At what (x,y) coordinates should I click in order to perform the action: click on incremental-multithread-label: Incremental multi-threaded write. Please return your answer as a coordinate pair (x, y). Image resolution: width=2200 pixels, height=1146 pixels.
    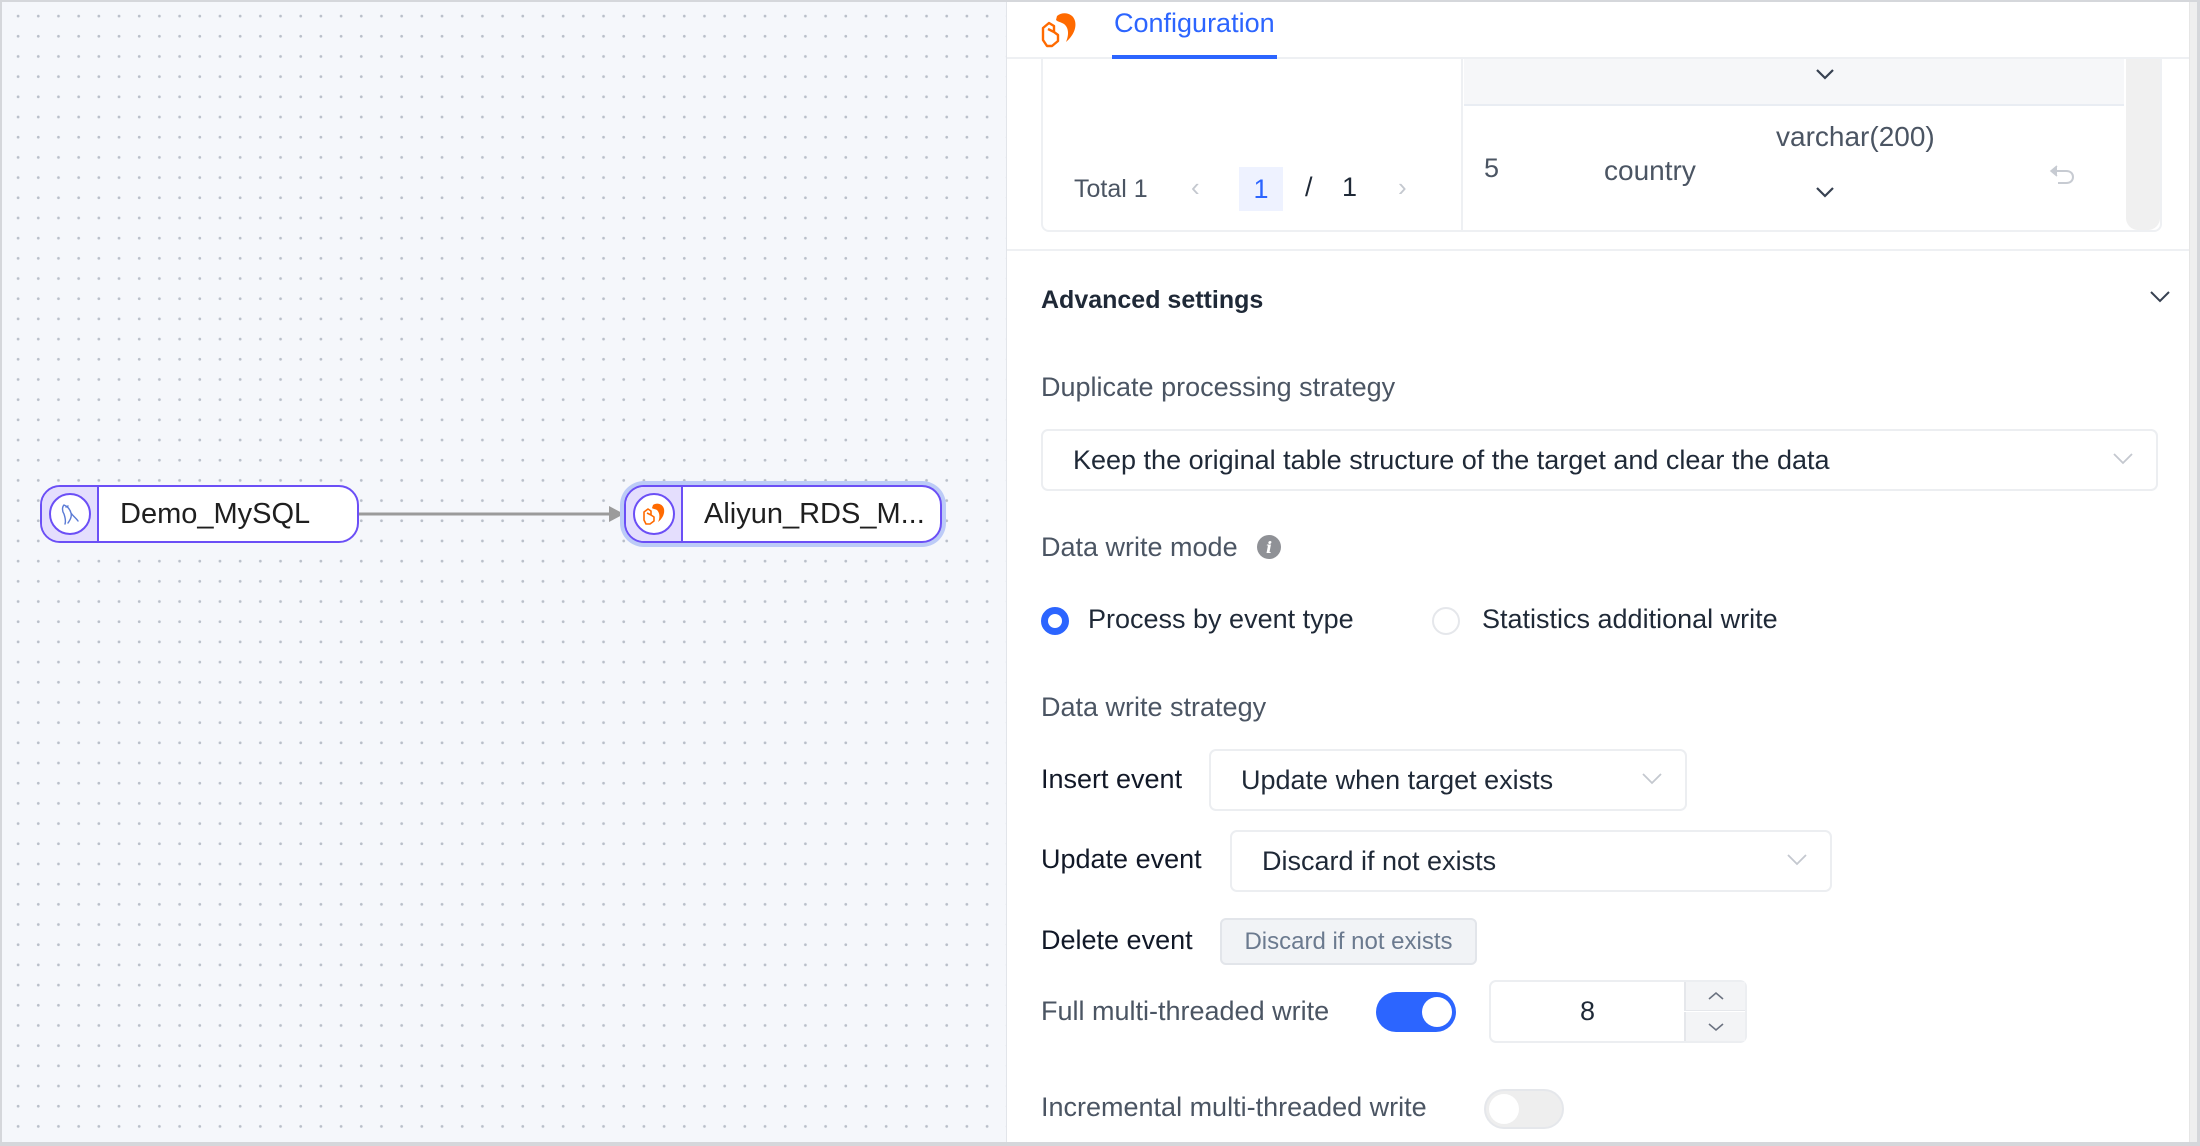
    Looking at the image, I should click on (1234, 1107).